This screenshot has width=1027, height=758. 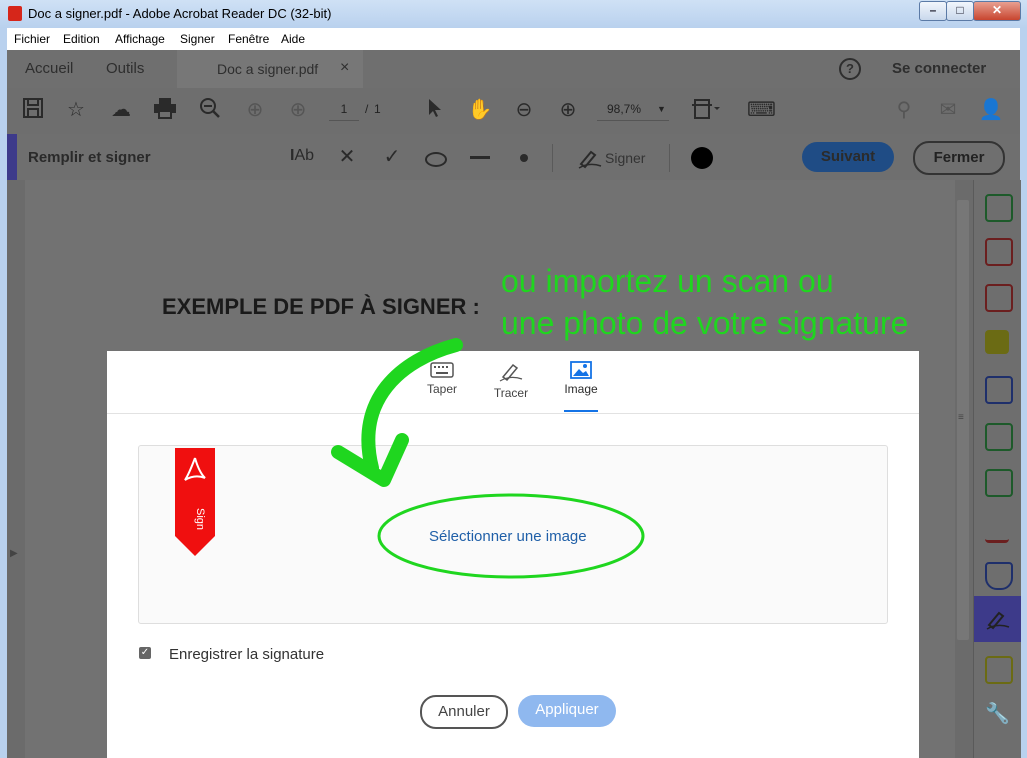 I want to click on annotation-line-2: une photo de votre signature, so click(x=705, y=323).